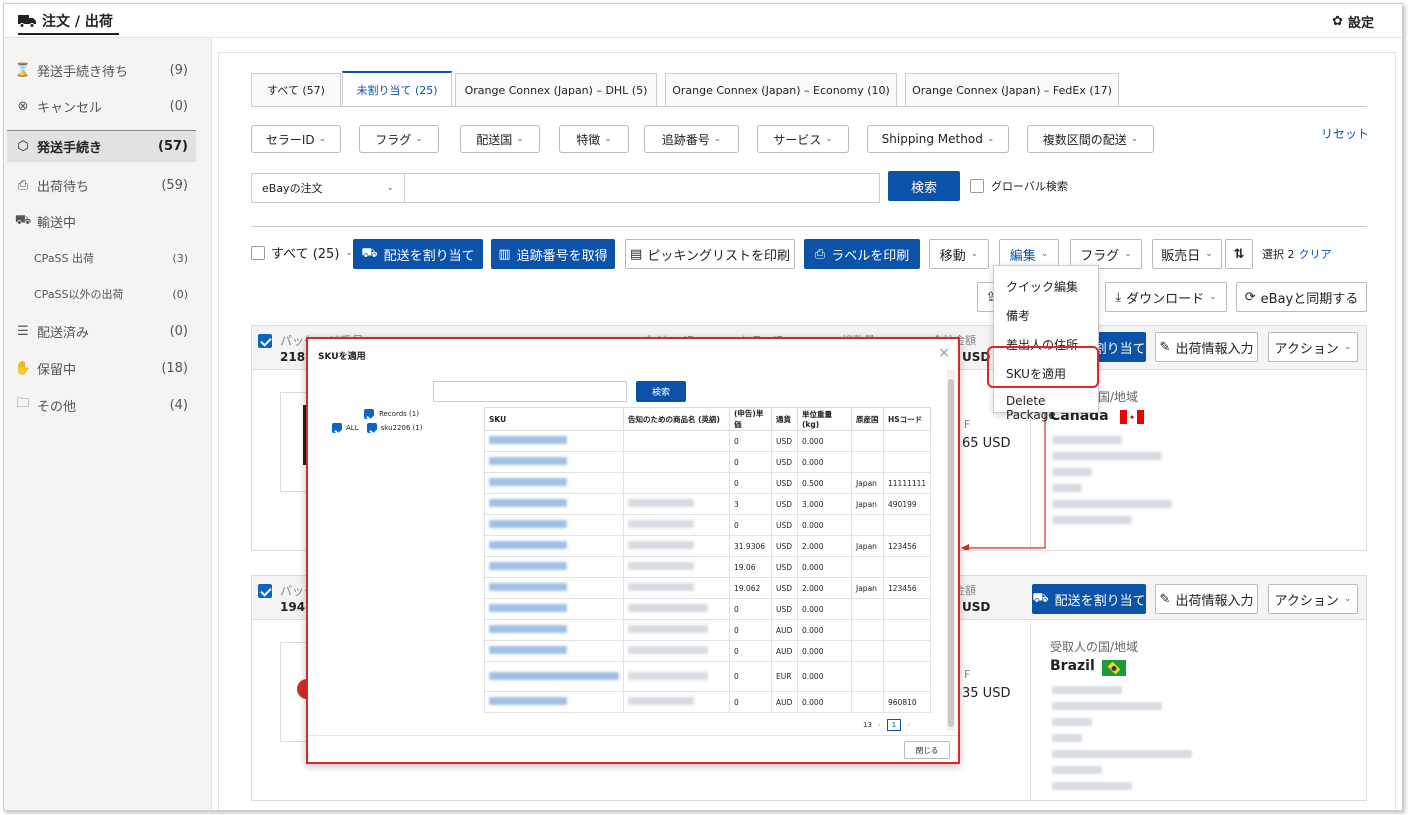  Describe the element at coordinates (1187, 254) in the screenshot. I see `sale-date-dropdown: 販売日 ⌄` at that location.